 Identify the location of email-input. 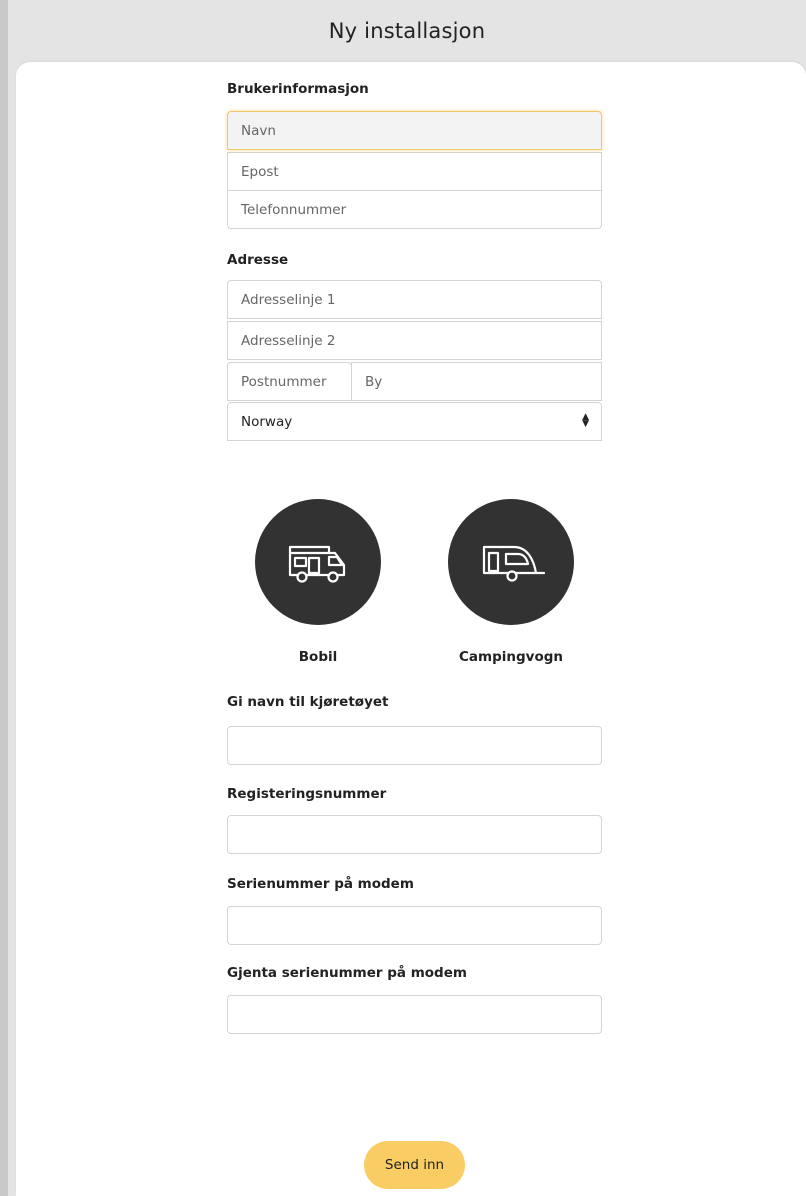
(414, 171).